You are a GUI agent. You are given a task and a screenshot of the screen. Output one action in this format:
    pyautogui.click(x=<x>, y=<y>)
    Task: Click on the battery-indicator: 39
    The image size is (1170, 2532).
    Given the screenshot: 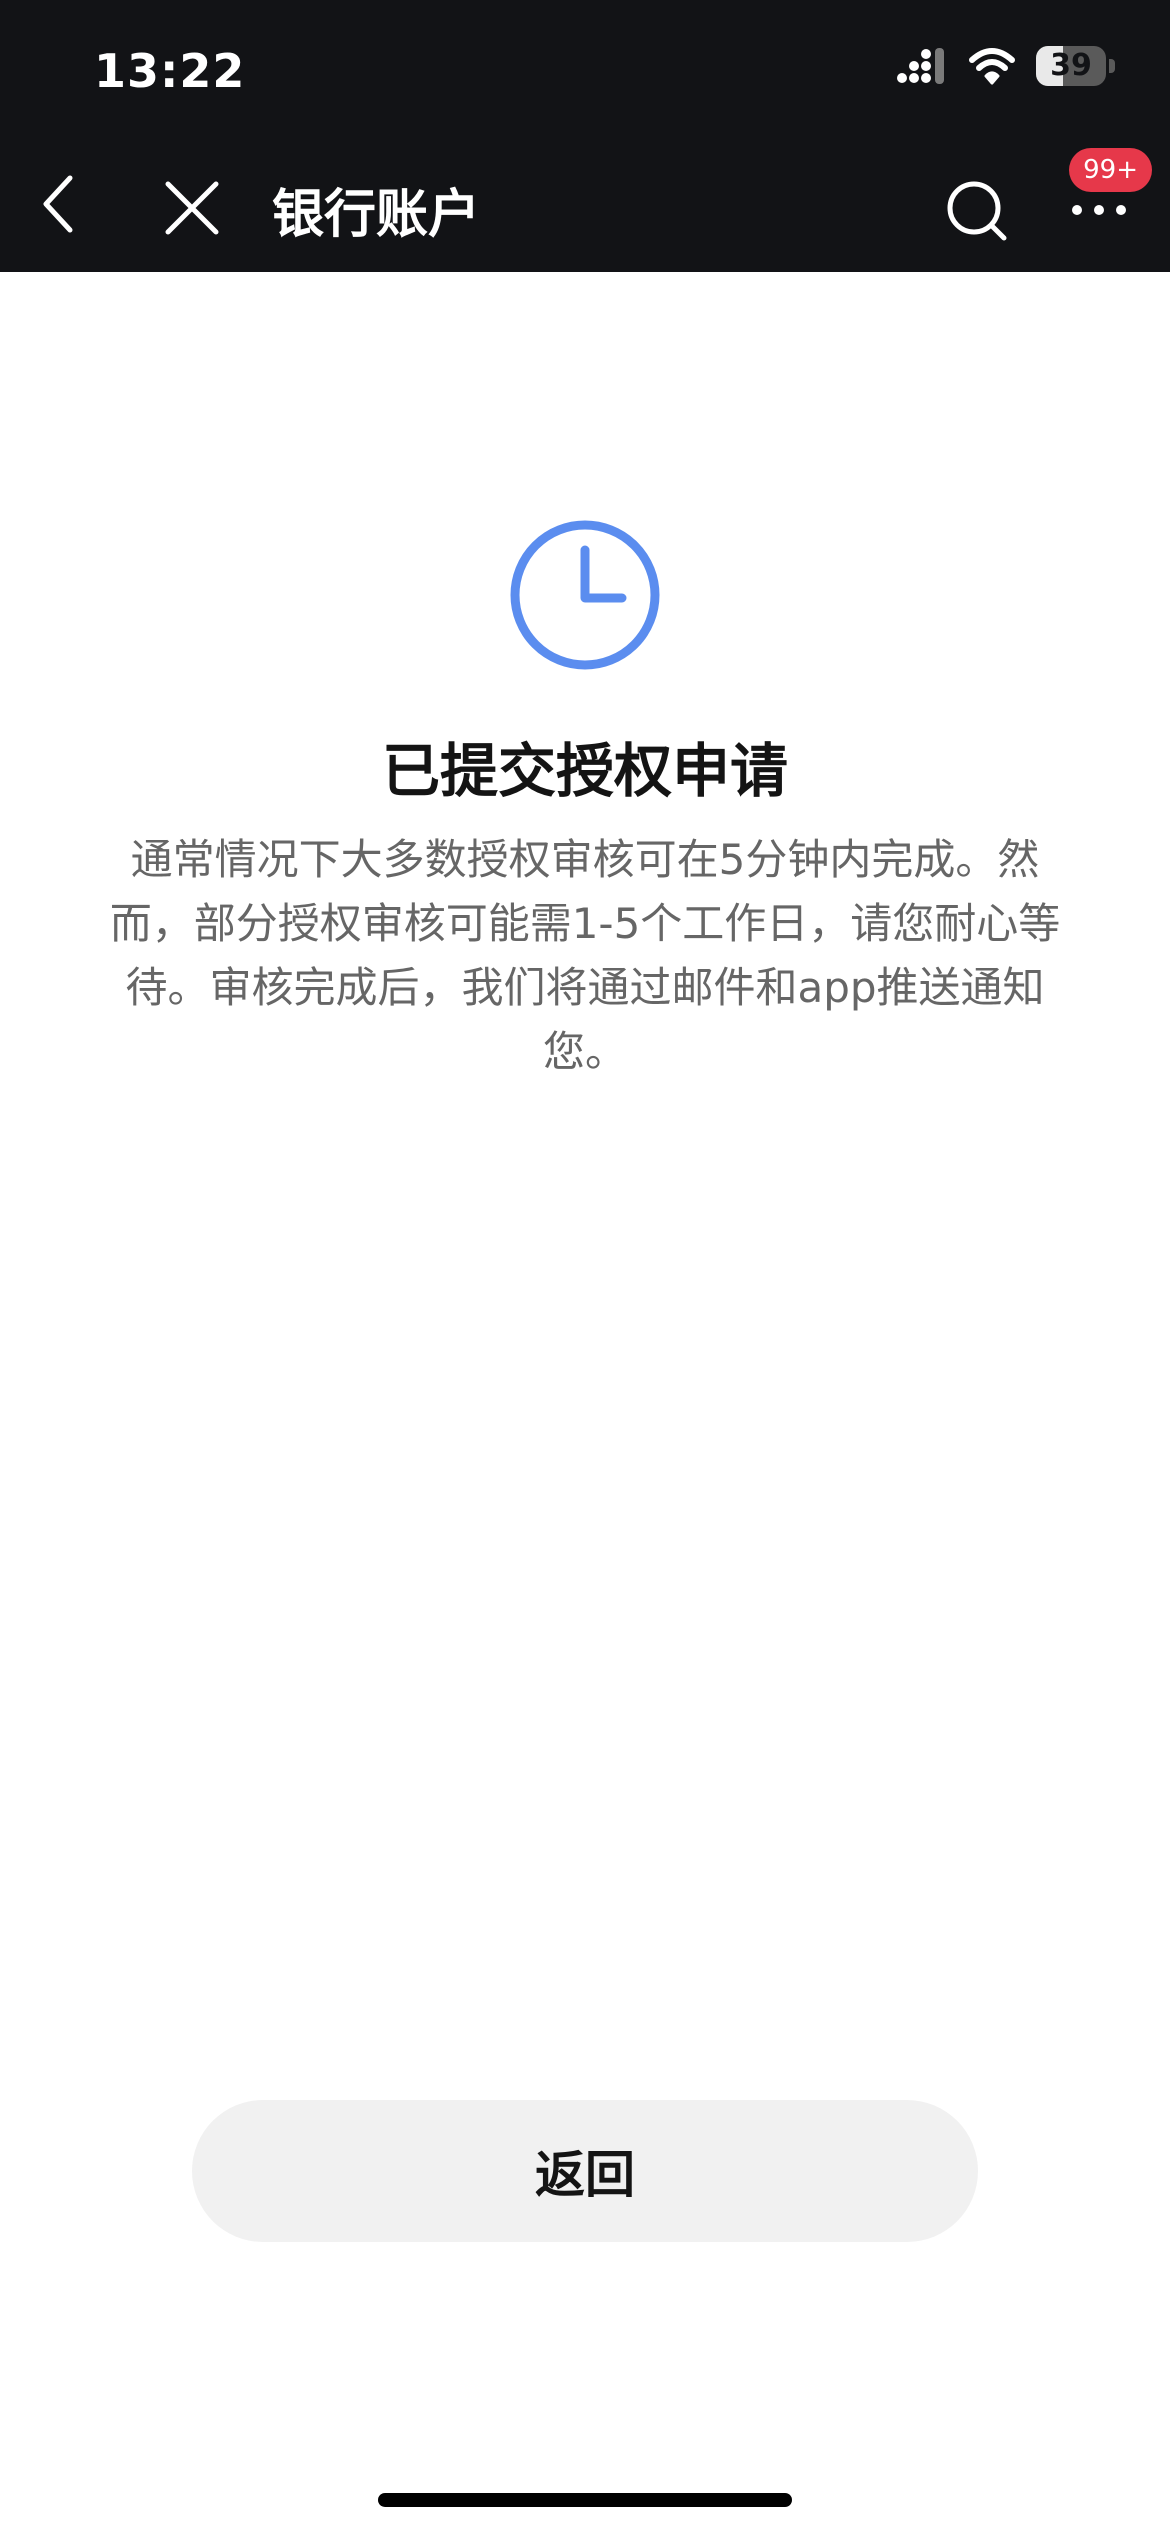 What is the action you would take?
    pyautogui.click(x=1077, y=66)
    